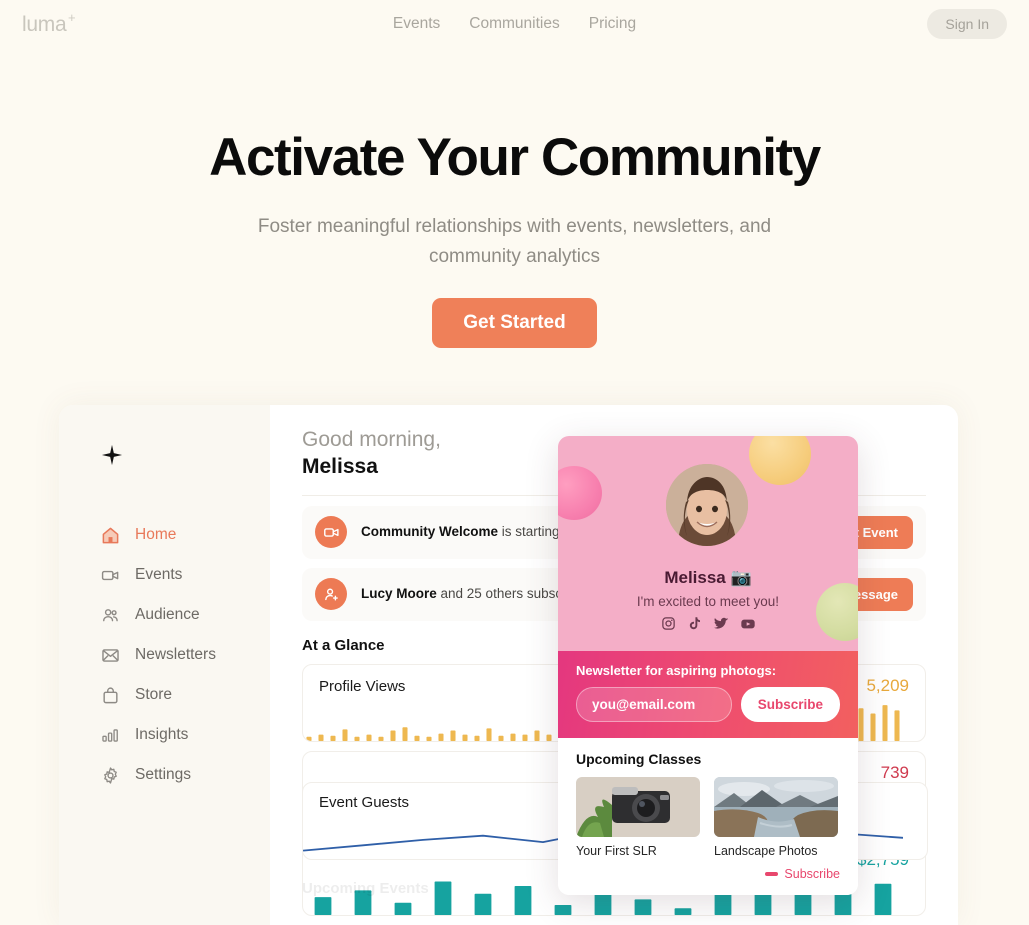 This screenshot has width=1029, height=925. Describe the element at coordinates (159, 574) in the screenshot. I see `sidebar-label: Events` at that location.